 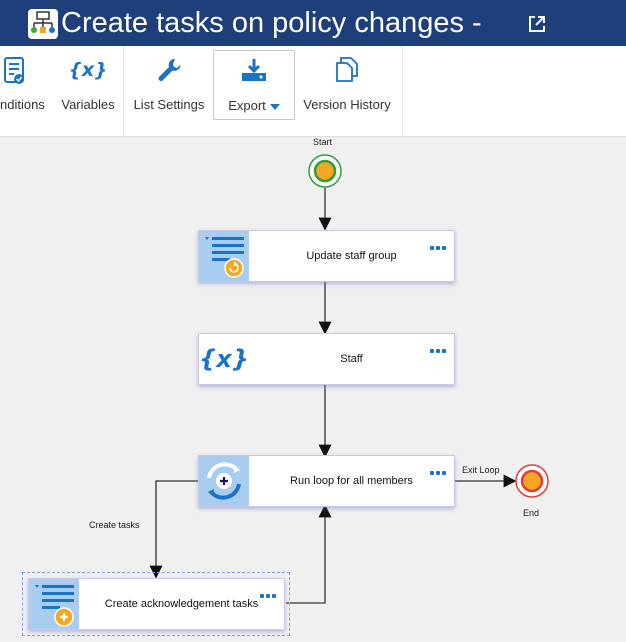 I want to click on create-tasks-label: Create tasks, so click(x=114, y=525).